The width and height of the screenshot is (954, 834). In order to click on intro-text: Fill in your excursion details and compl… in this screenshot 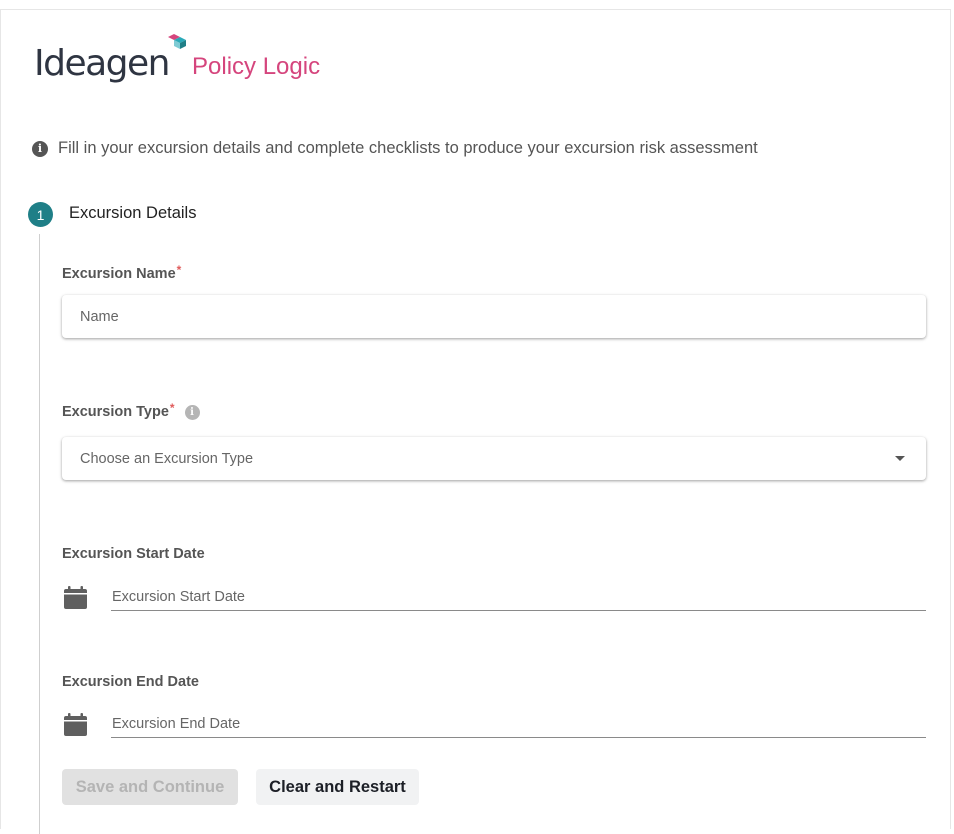, I will do `click(408, 148)`.